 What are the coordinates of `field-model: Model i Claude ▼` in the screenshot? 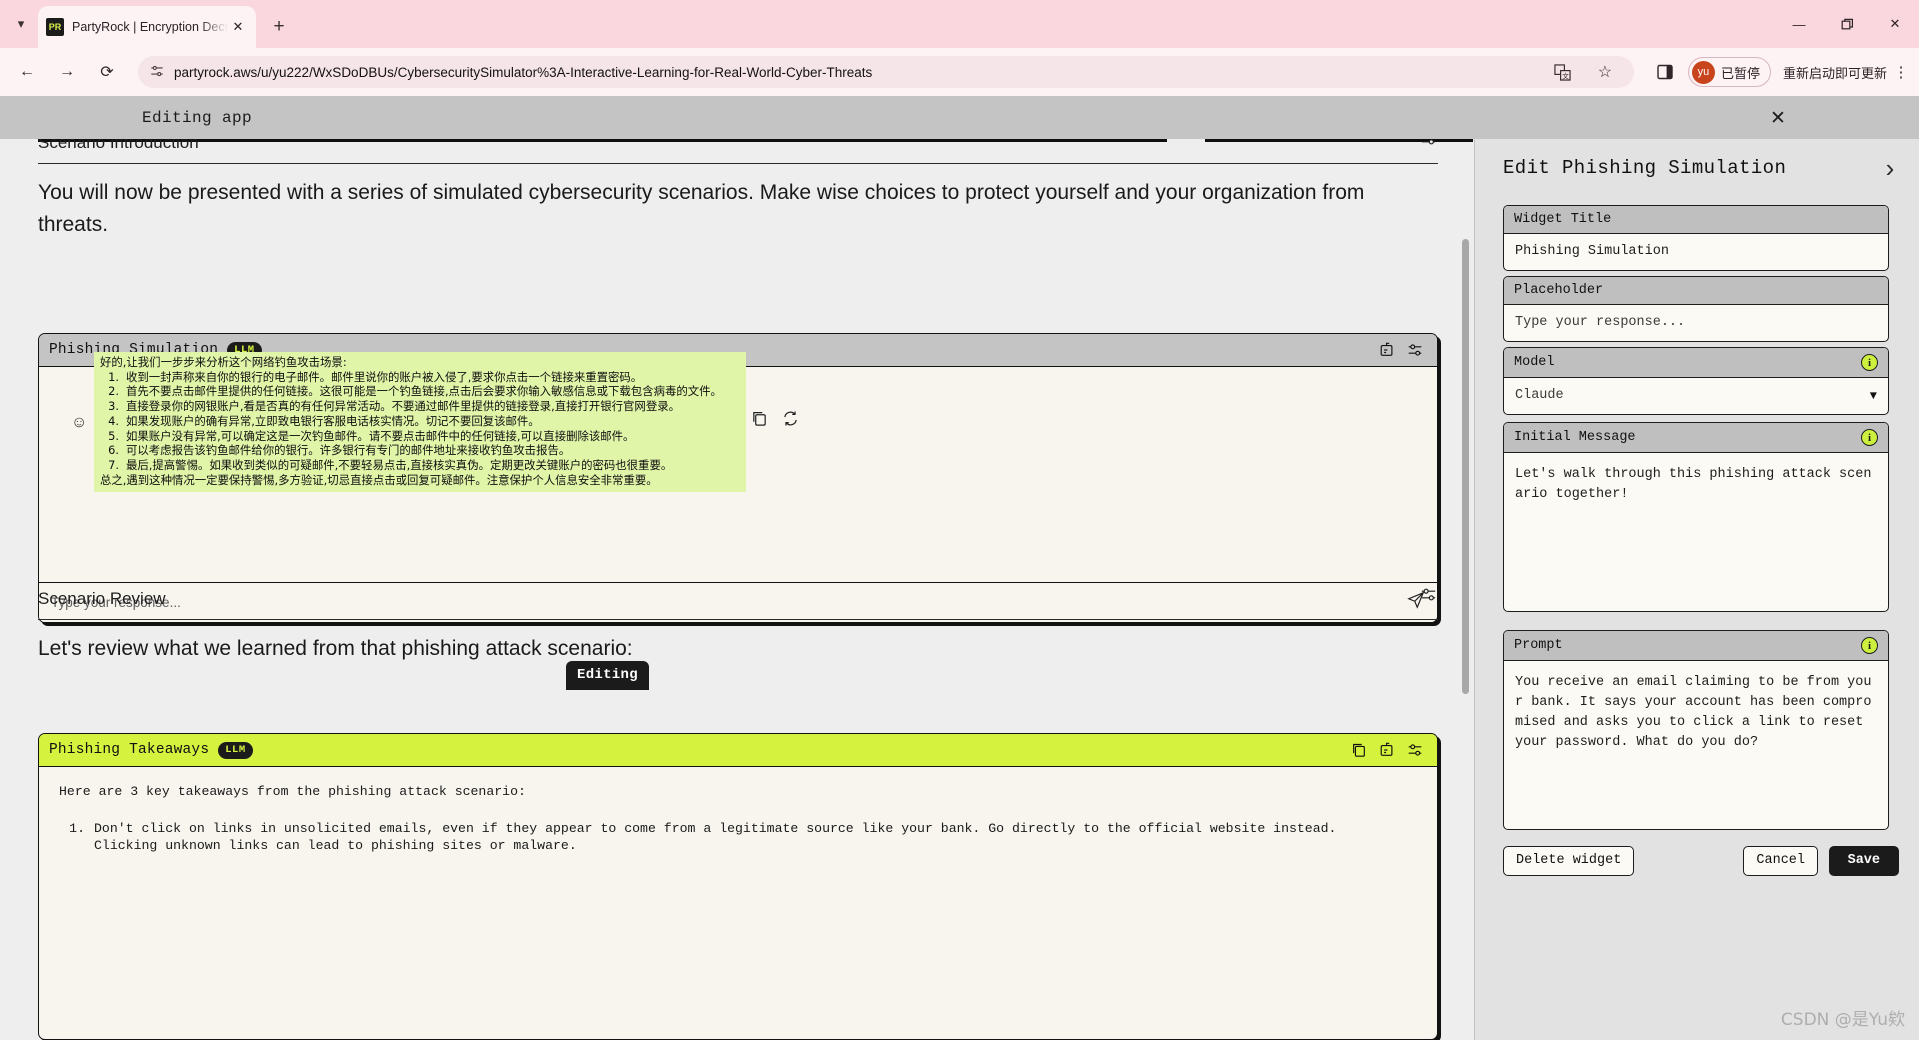 It's located at (1696, 381).